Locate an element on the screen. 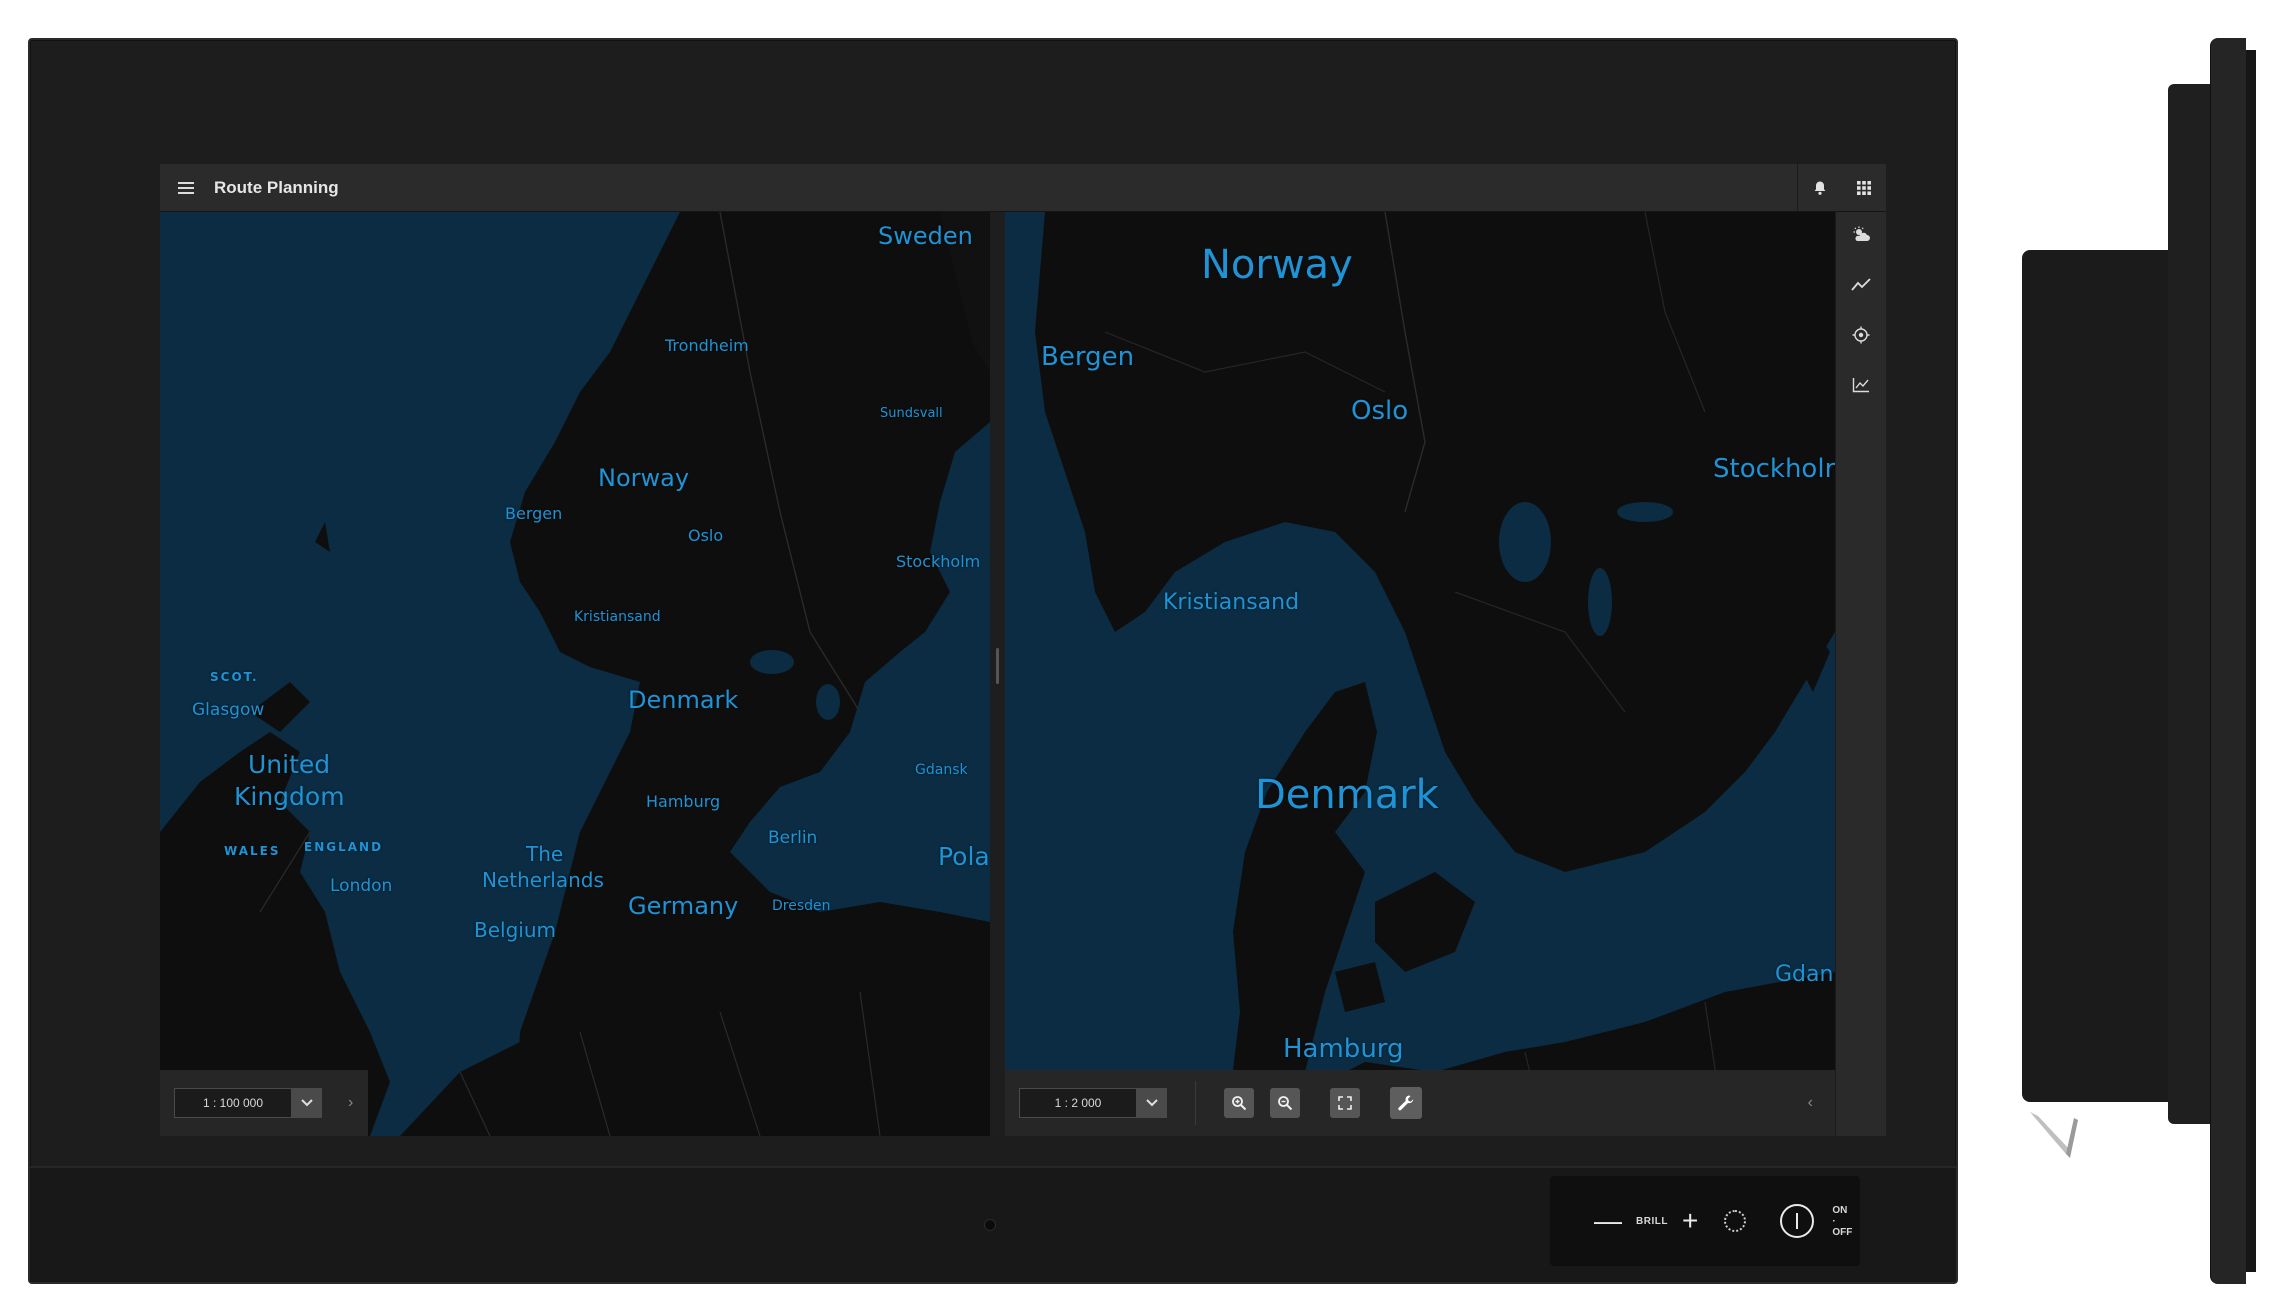 Image resolution: width=2278 pixels, height=1311 pixels. map-label-england: ENGLAND is located at coordinates (344, 847).